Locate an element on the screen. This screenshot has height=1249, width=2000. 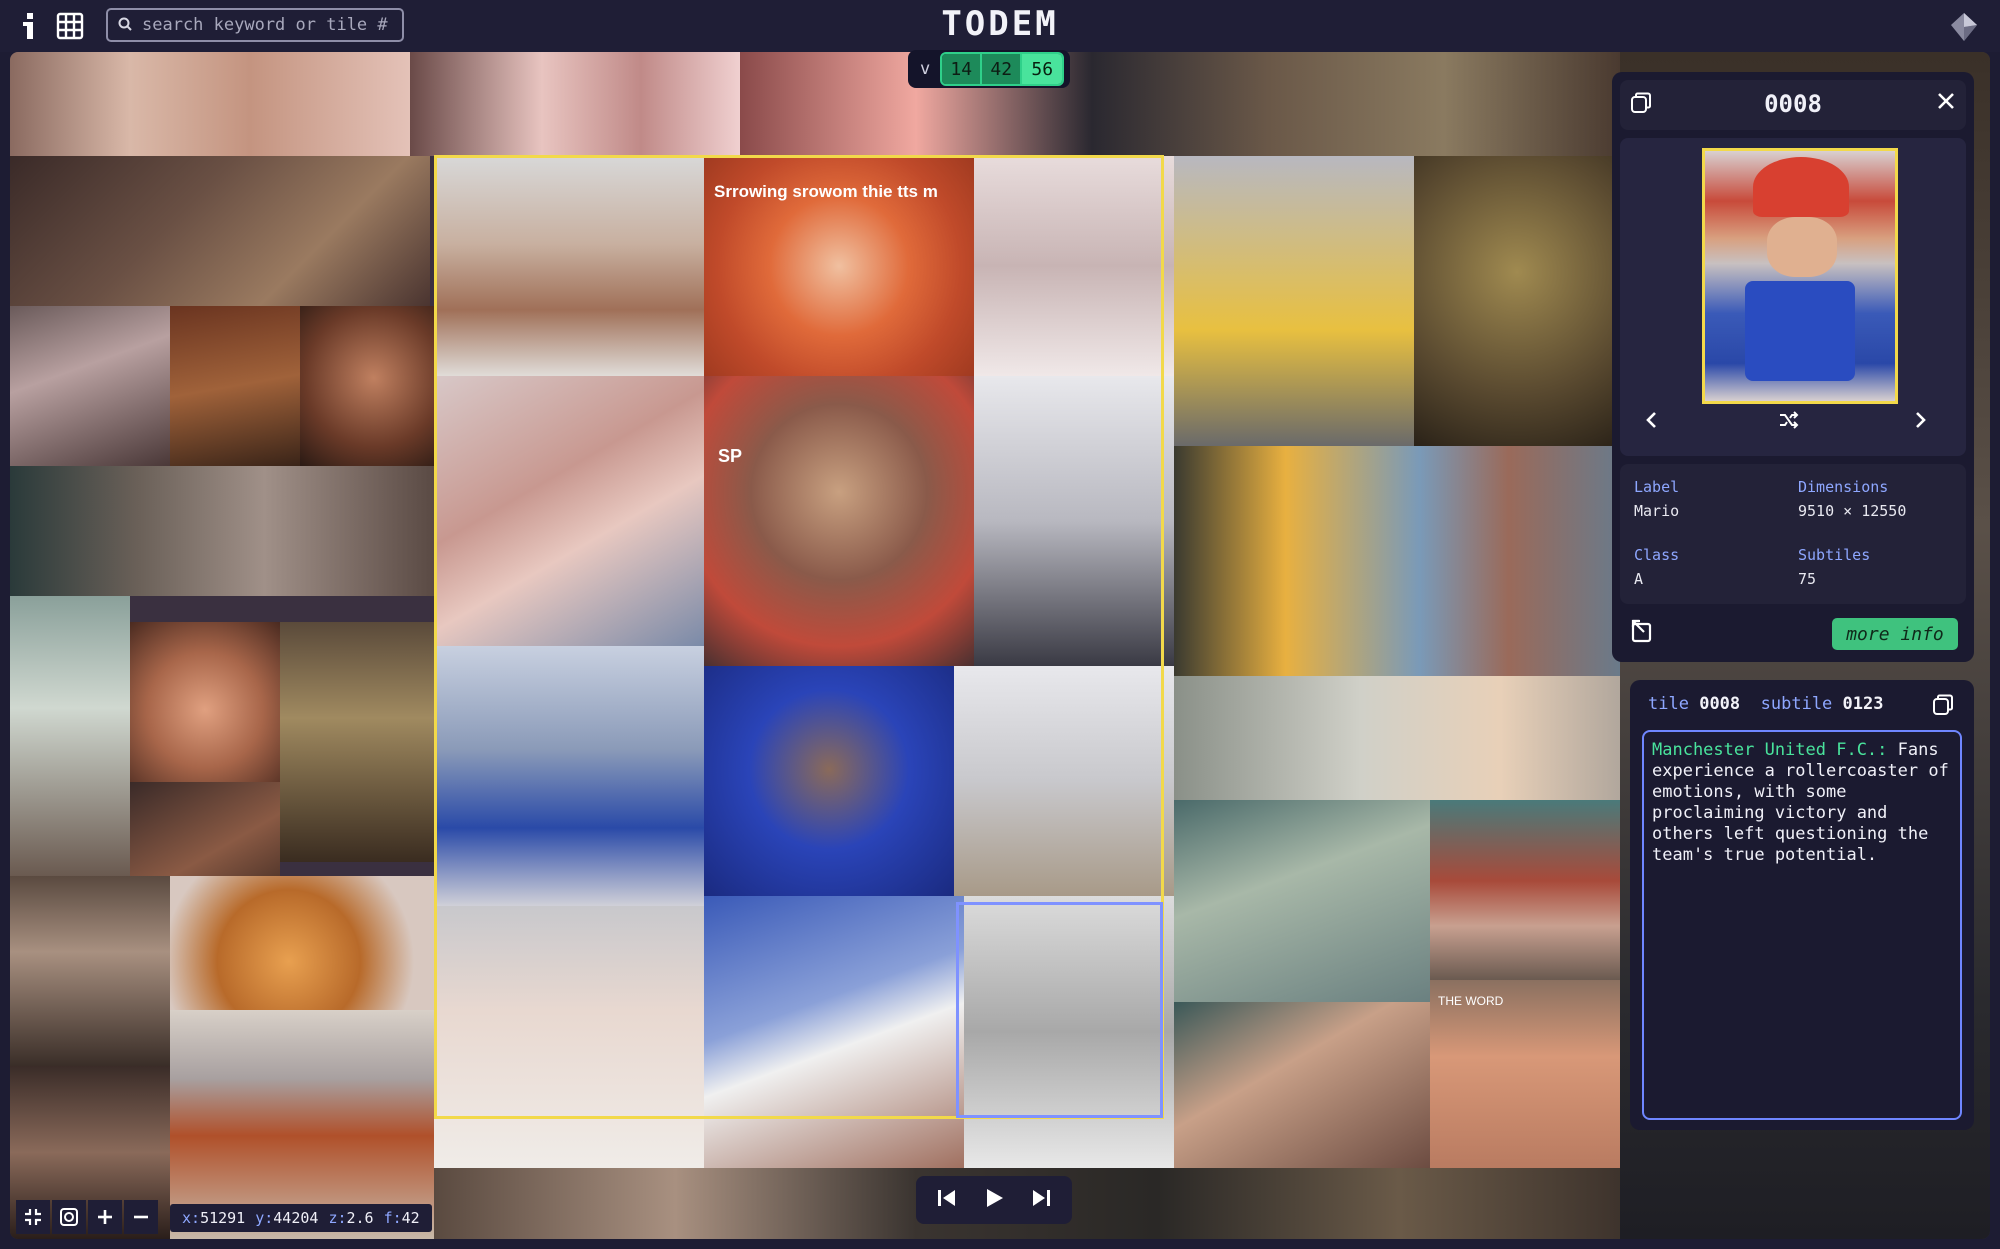
mosaic-photo: SP is located at coordinates (839, 521).